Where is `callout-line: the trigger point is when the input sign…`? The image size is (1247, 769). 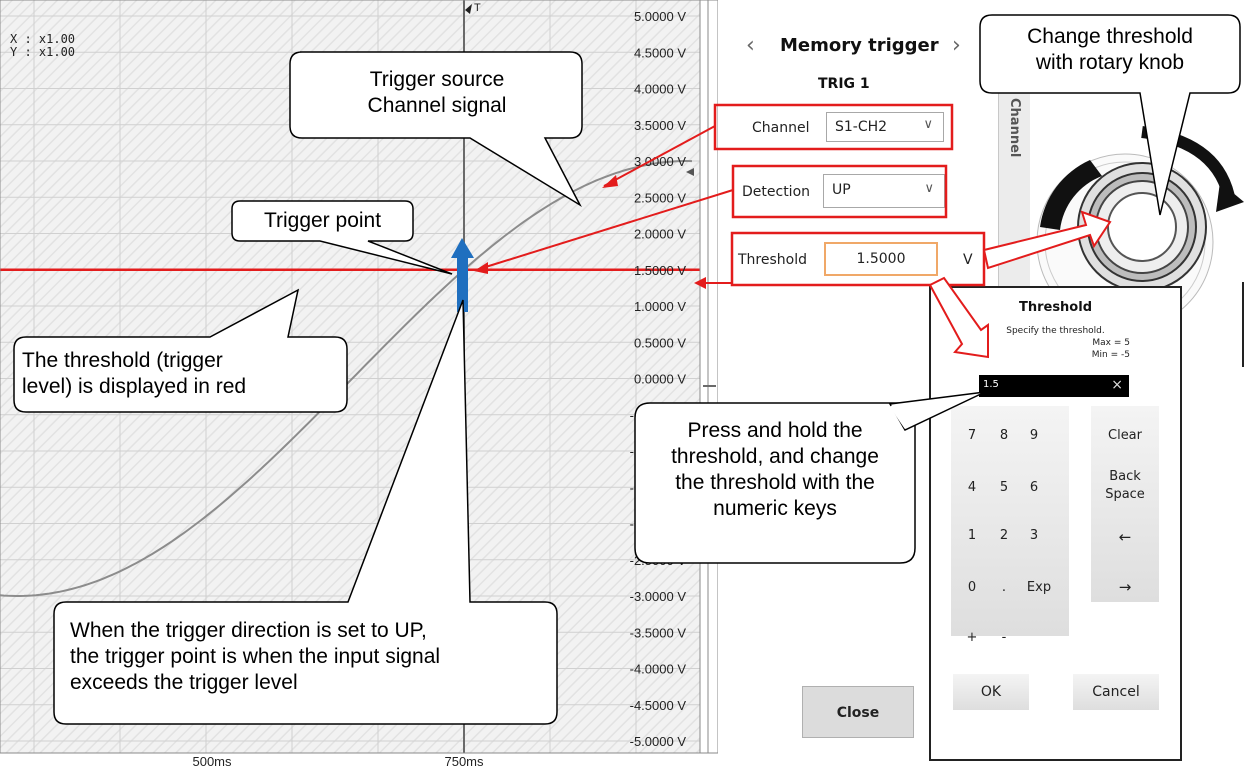 callout-line: the trigger point is when the input sign… is located at coordinates (255, 656).